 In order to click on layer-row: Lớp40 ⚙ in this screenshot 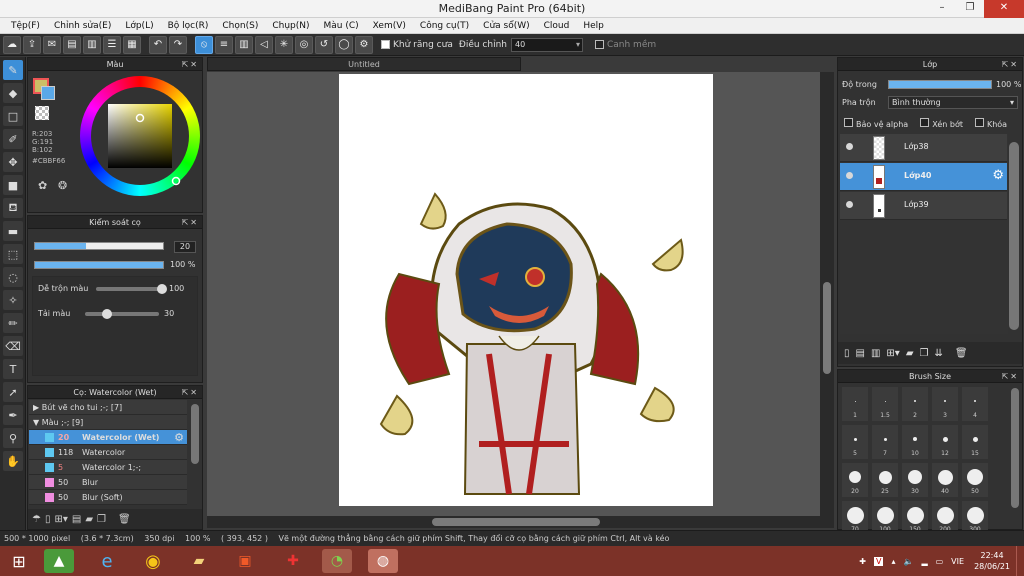, I will do `click(923, 177)`.